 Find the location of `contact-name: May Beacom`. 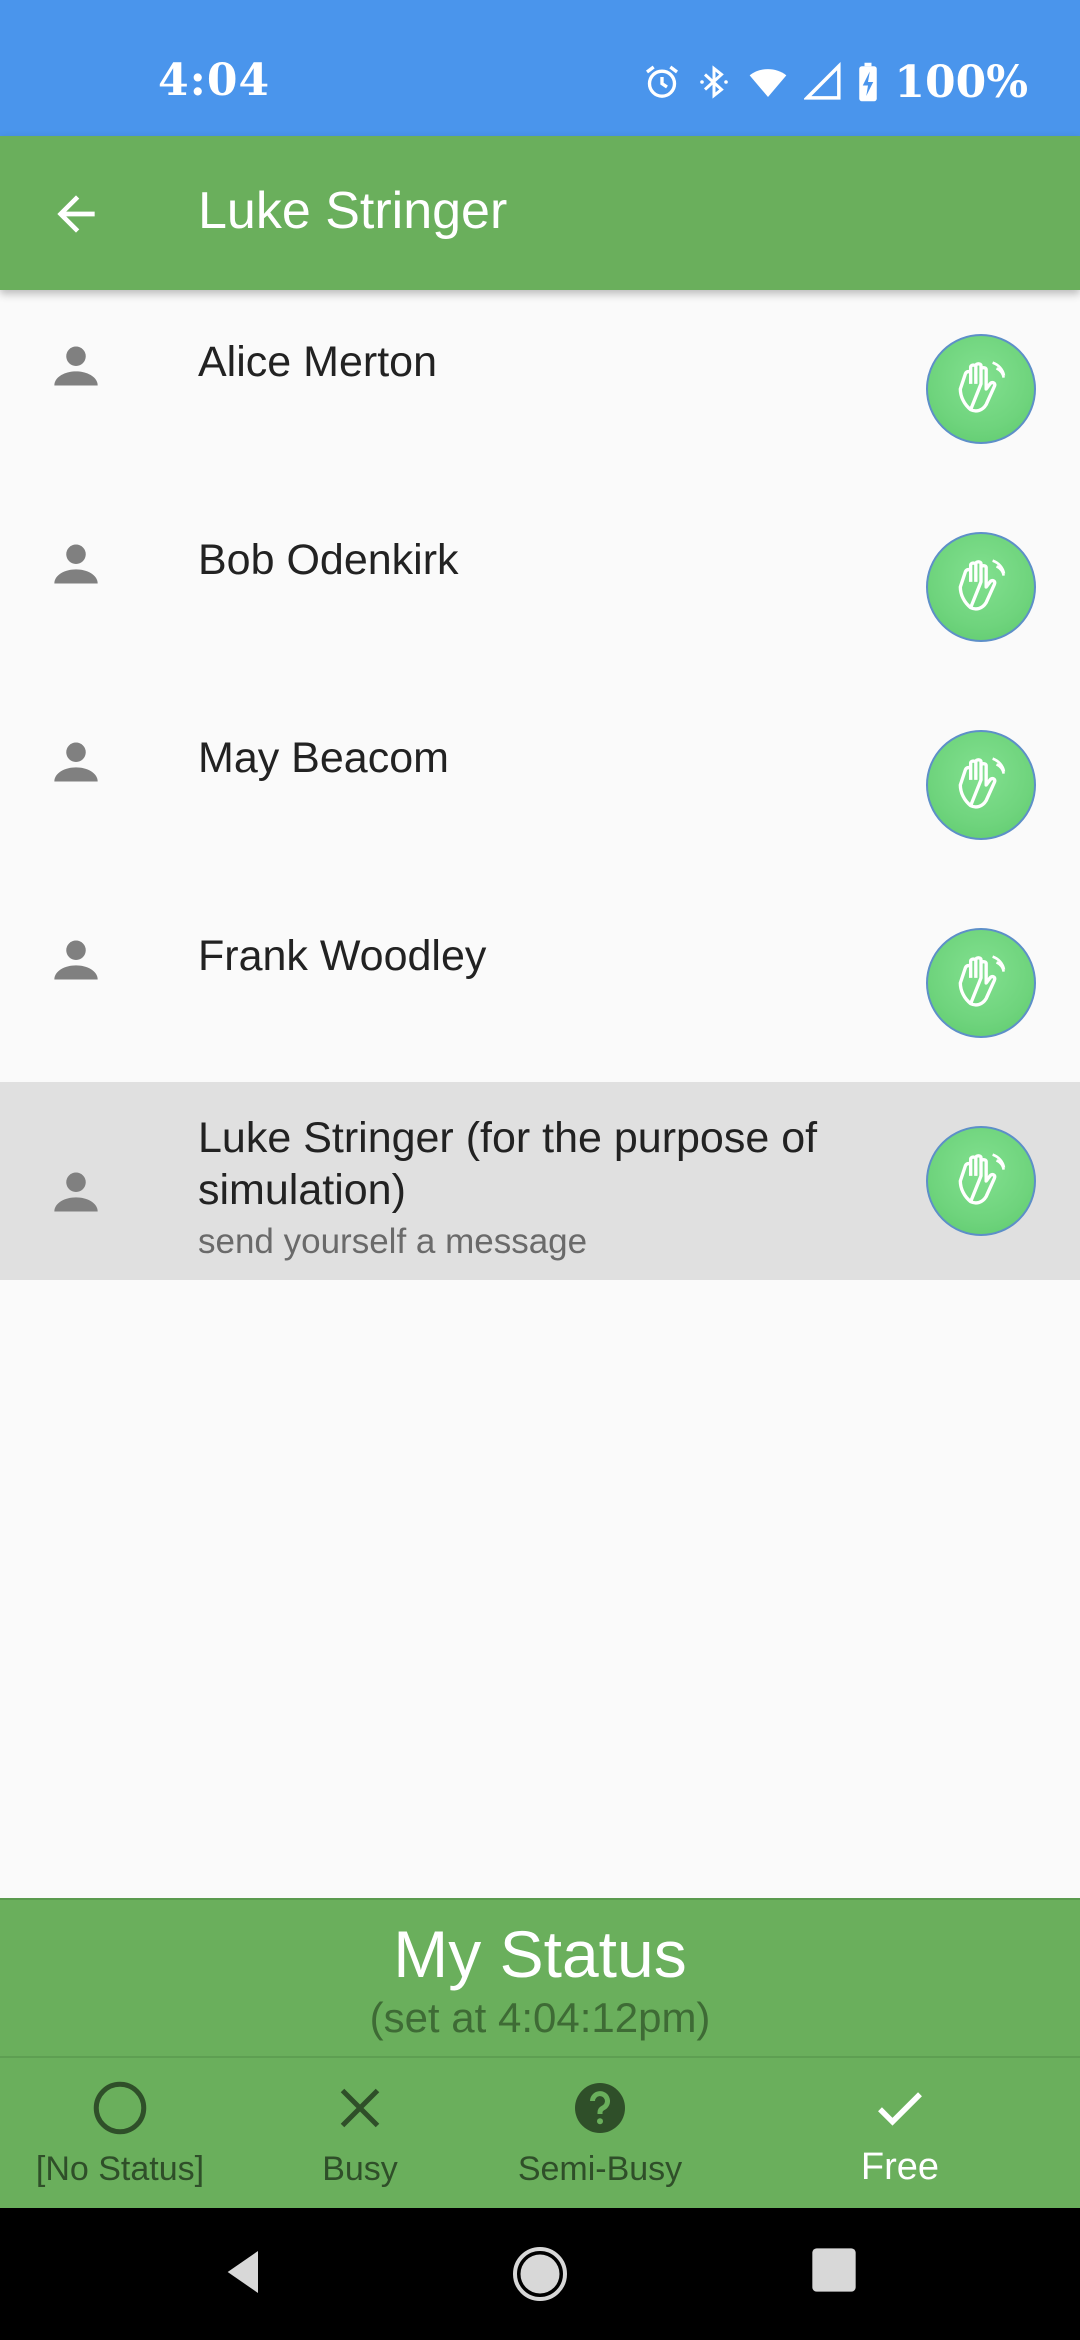

contact-name: May Beacom is located at coordinates (323, 758).